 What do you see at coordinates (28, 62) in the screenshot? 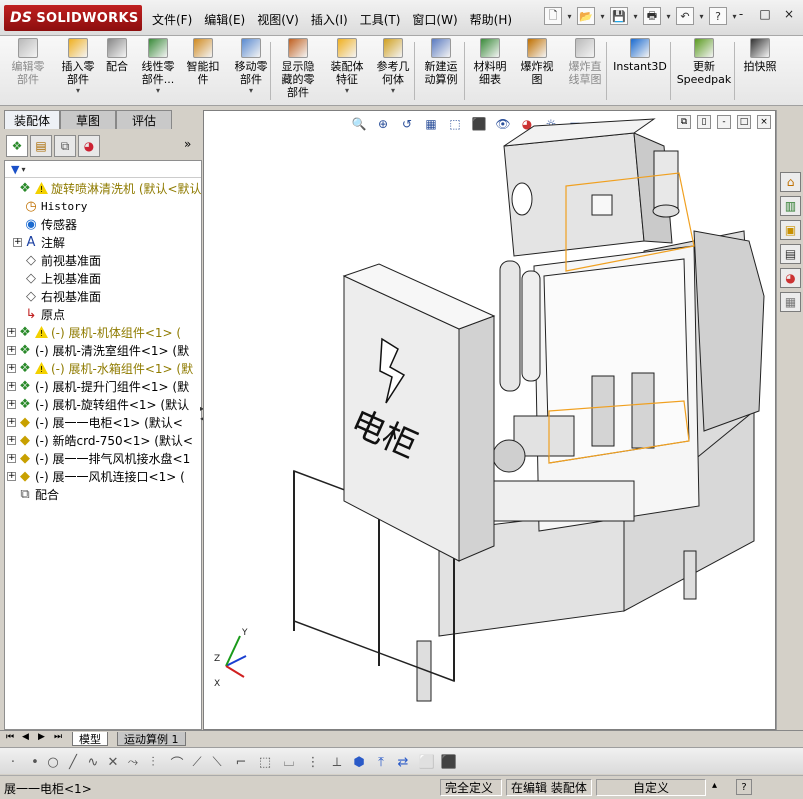
I see `edit-component-button: 编辑零 部件` at bounding box center [28, 62].